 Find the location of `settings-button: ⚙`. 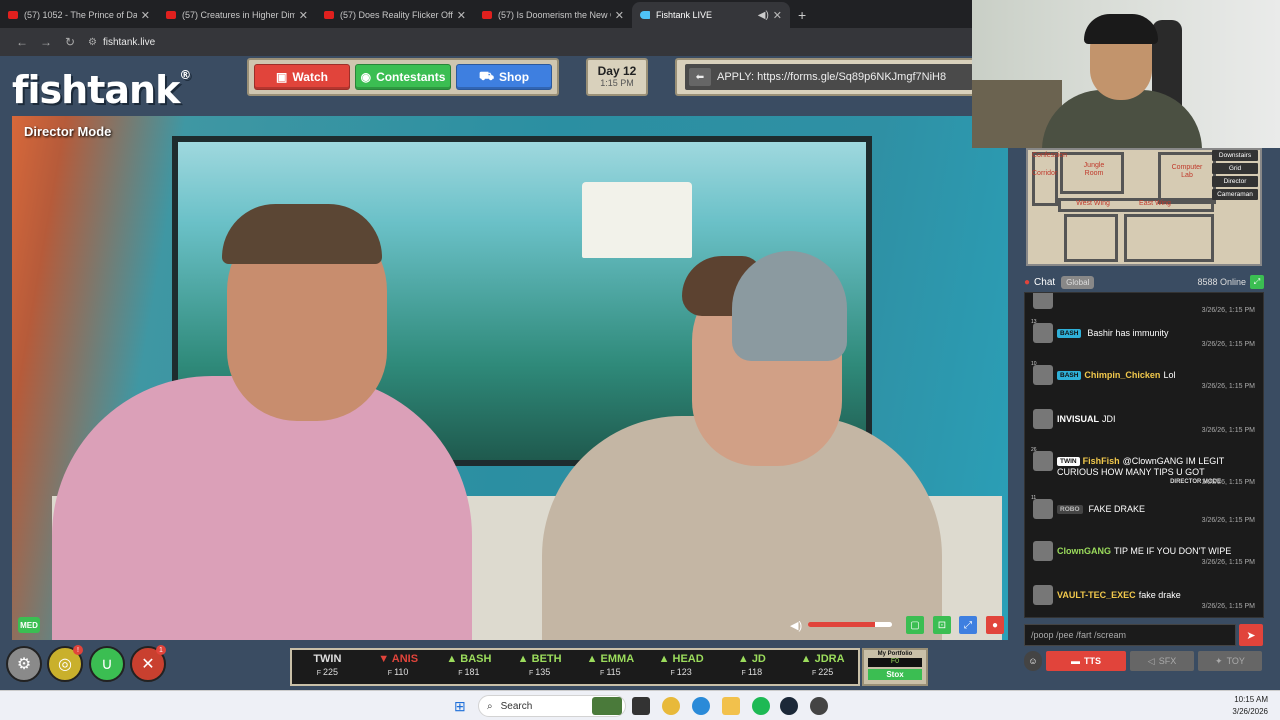

settings-button: ⚙ is located at coordinates (24, 664).